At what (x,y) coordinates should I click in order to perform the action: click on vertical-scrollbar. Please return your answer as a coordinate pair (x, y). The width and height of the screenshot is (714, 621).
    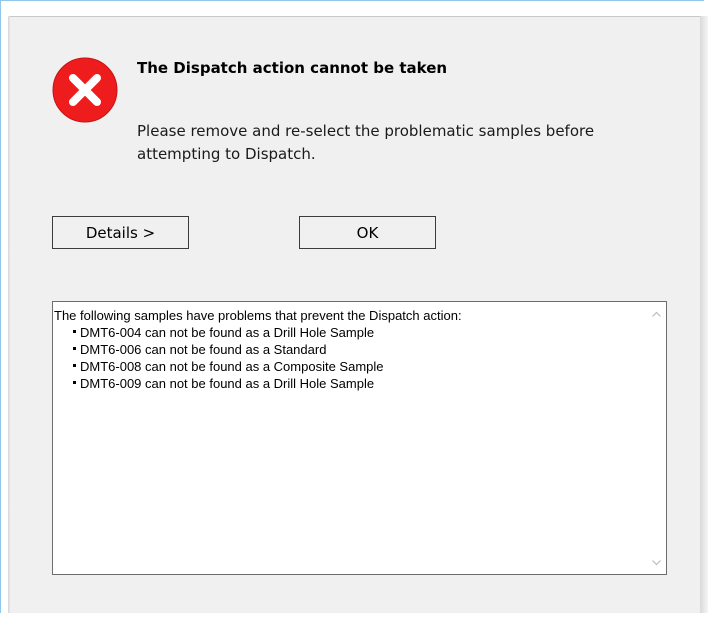
    Looking at the image, I should click on (656, 438).